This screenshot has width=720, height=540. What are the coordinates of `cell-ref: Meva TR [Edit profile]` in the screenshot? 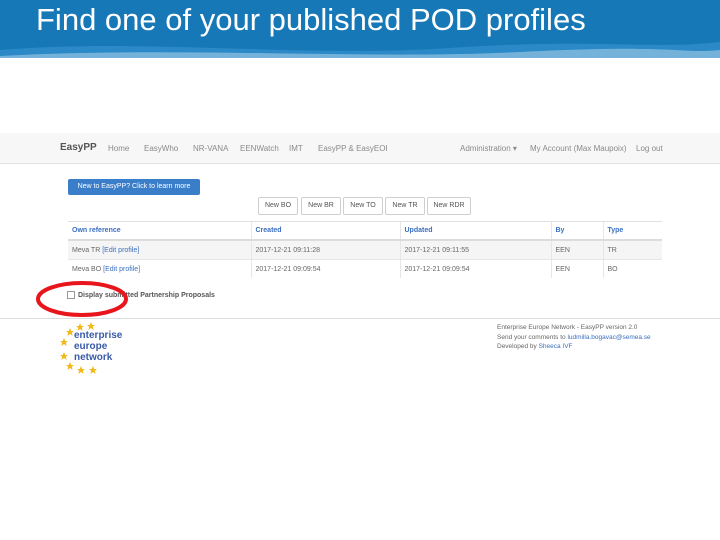 It's located at (159, 249).